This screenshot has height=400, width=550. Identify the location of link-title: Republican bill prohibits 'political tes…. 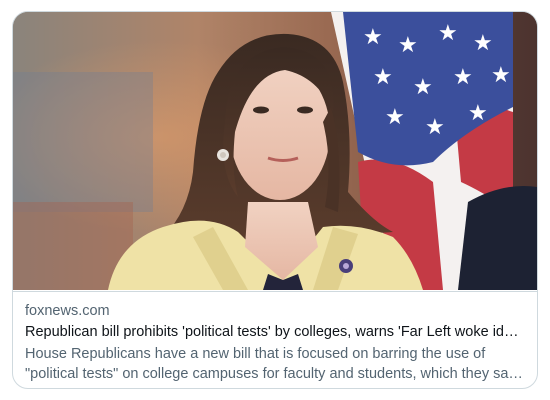
(275, 332).